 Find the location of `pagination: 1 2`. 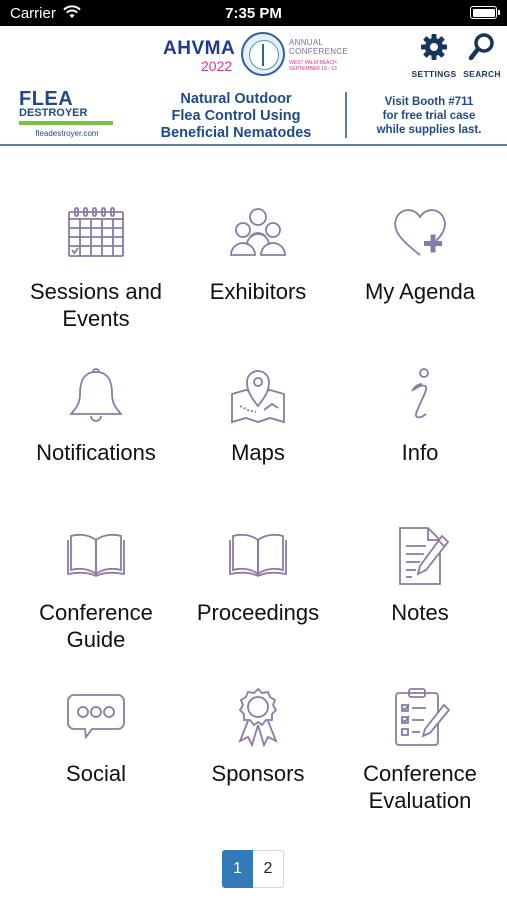

pagination: 1 2 is located at coordinates (253, 869).